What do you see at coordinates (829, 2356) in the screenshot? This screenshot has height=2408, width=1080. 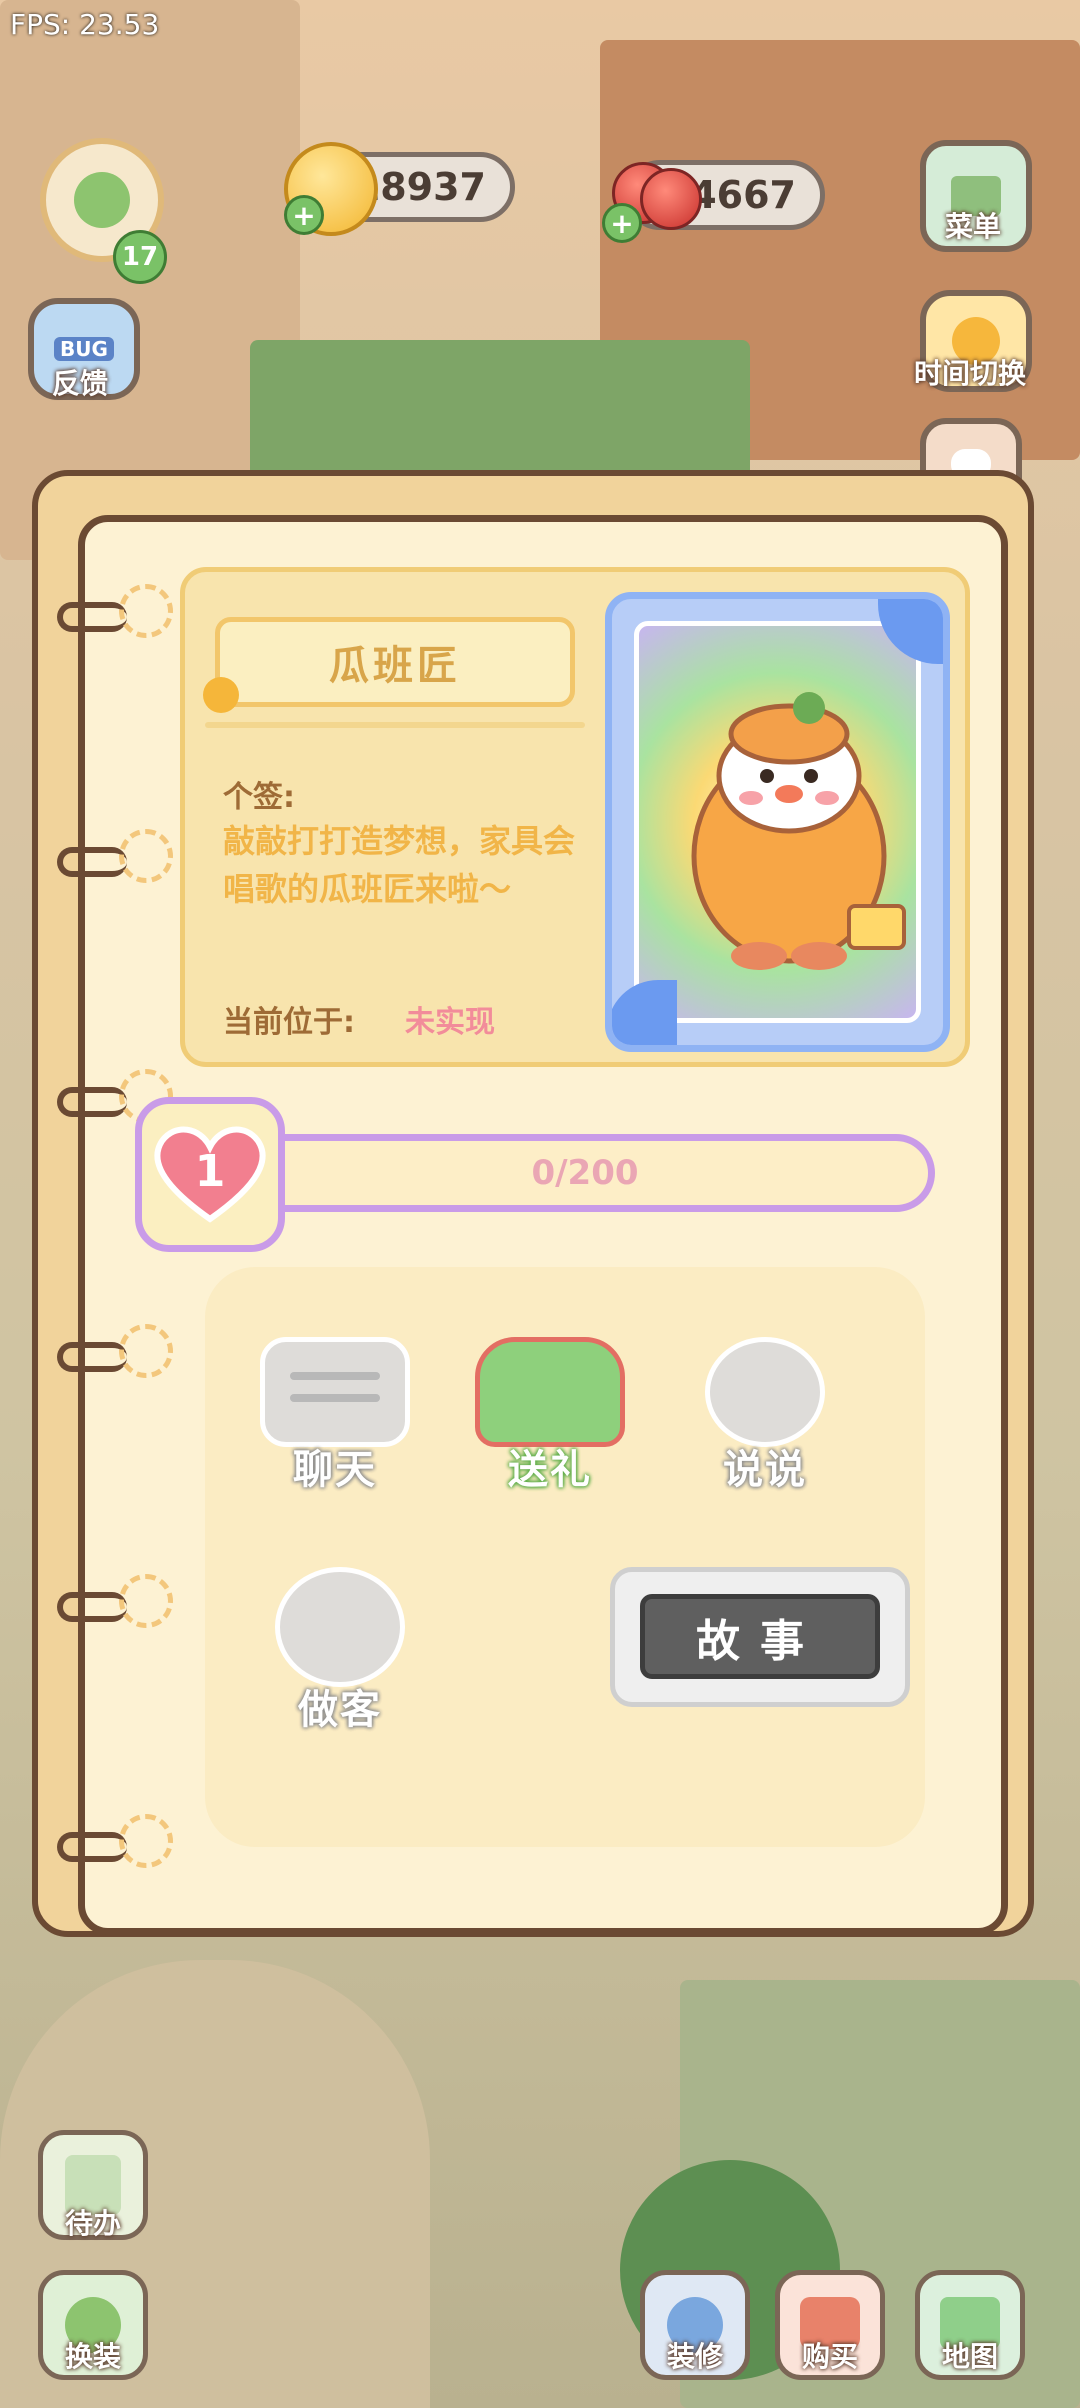 I see `buy-label: 购买` at bounding box center [829, 2356].